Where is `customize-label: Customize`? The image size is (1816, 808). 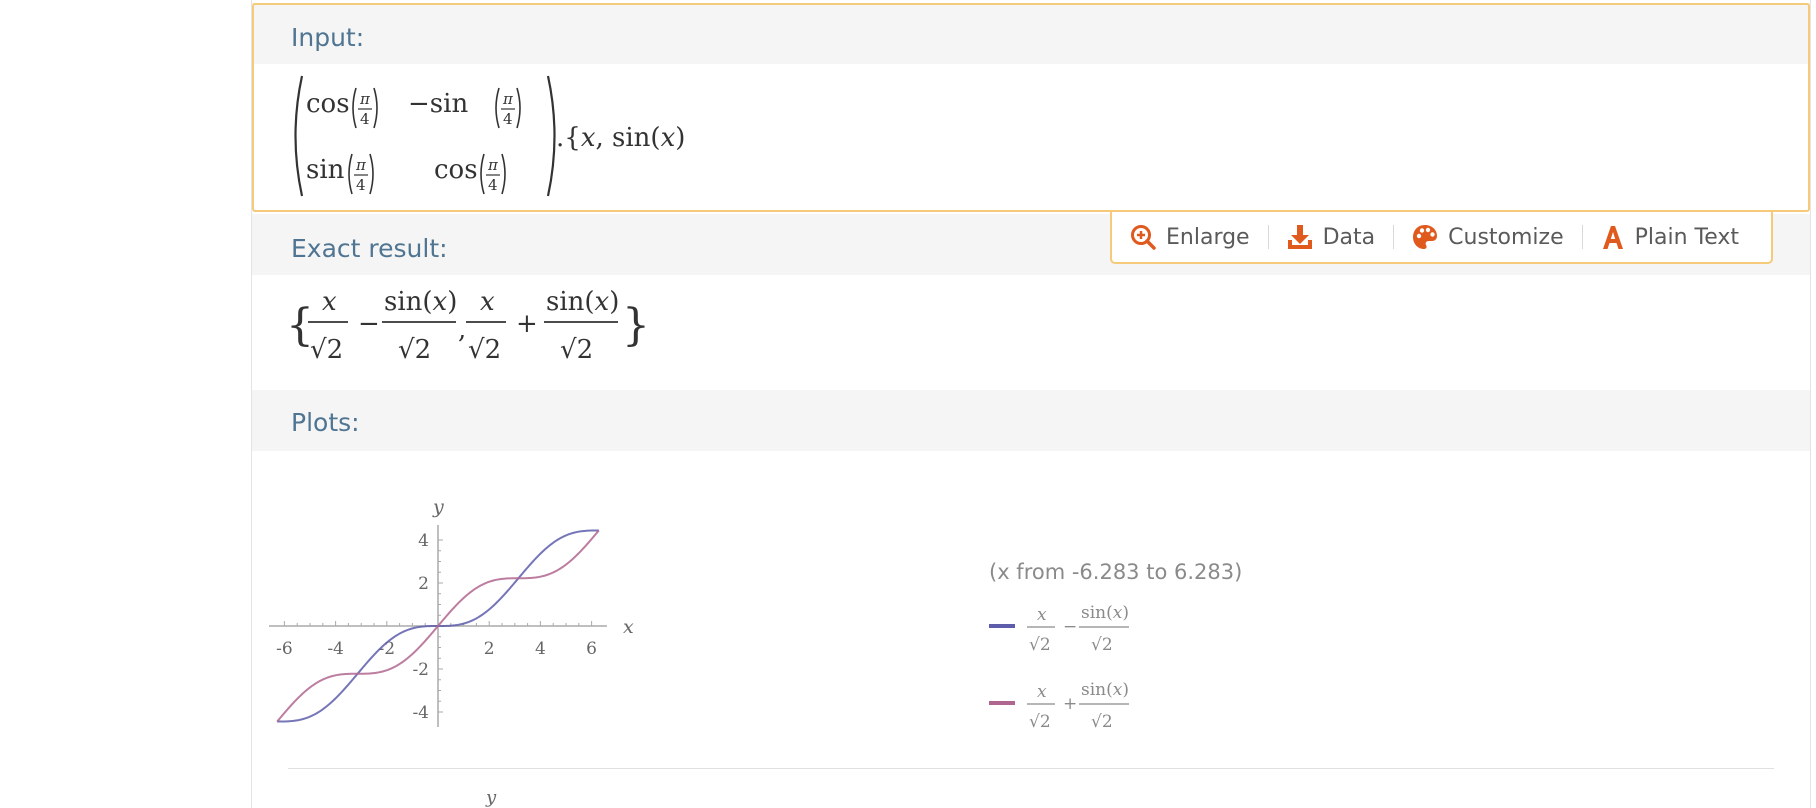
customize-label: Customize is located at coordinates (1506, 237).